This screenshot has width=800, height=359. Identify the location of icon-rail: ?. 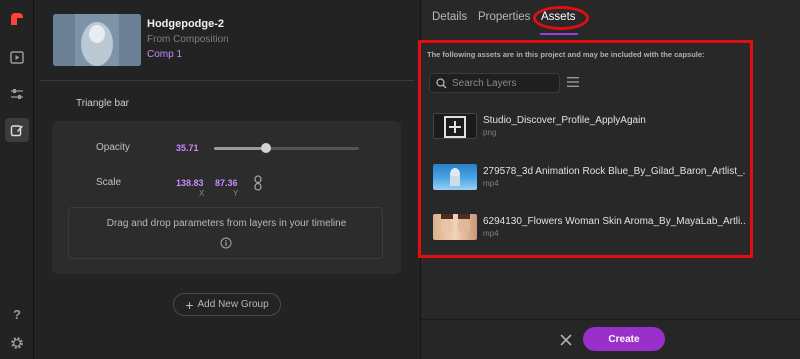
(17, 179).